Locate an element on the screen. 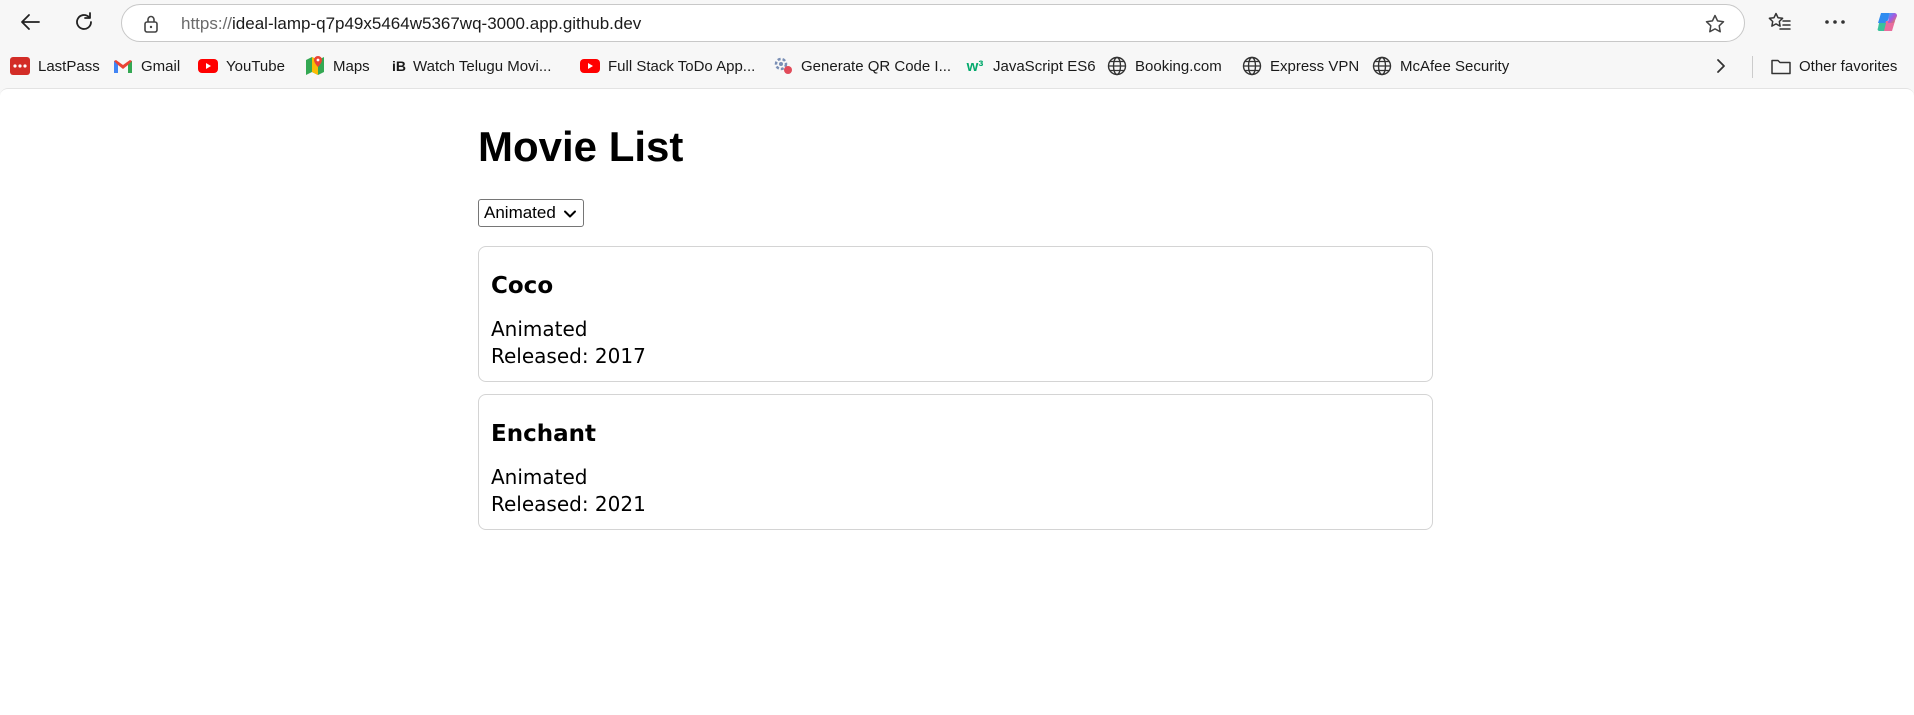 The height and width of the screenshot is (715, 1914). bookmark-label: McAfee Security is located at coordinates (1455, 66).